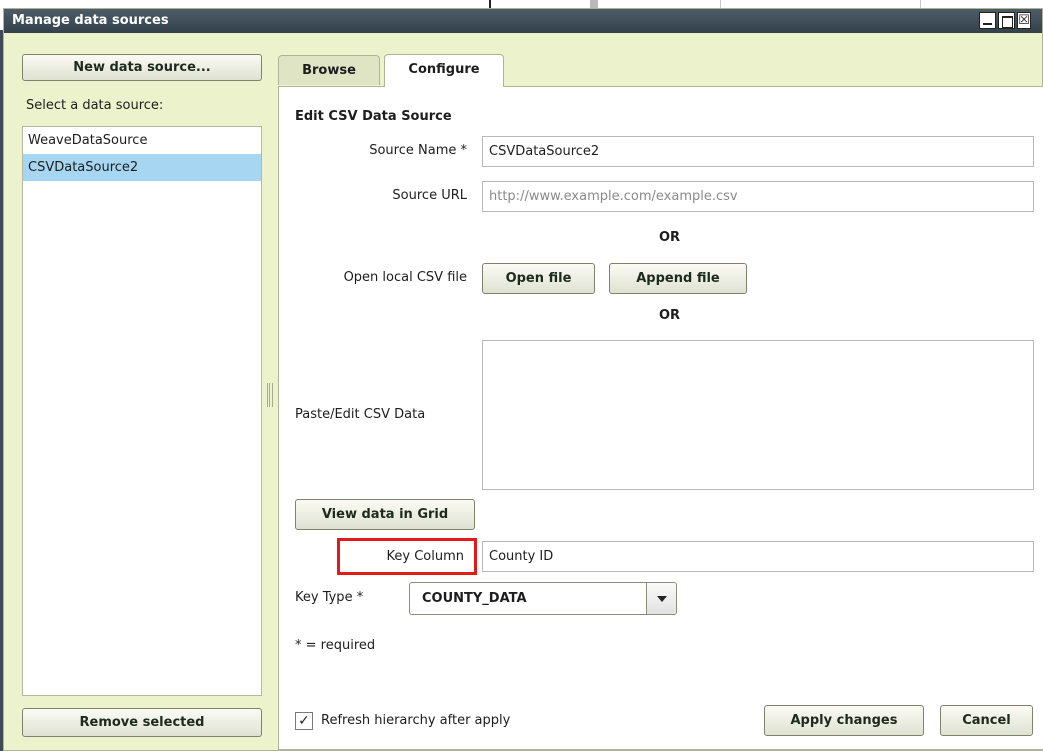 The height and width of the screenshot is (751, 1043). Describe the element at coordinates (329, 70) in the screenshot. I see `tab-browse: Browse` at that location.